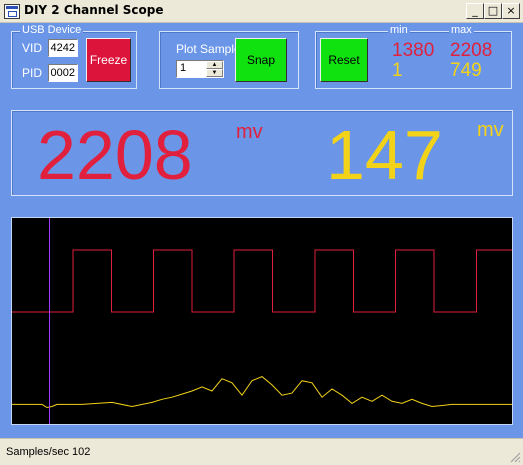  I want to click on vid-label: VID, so click(32, 48).